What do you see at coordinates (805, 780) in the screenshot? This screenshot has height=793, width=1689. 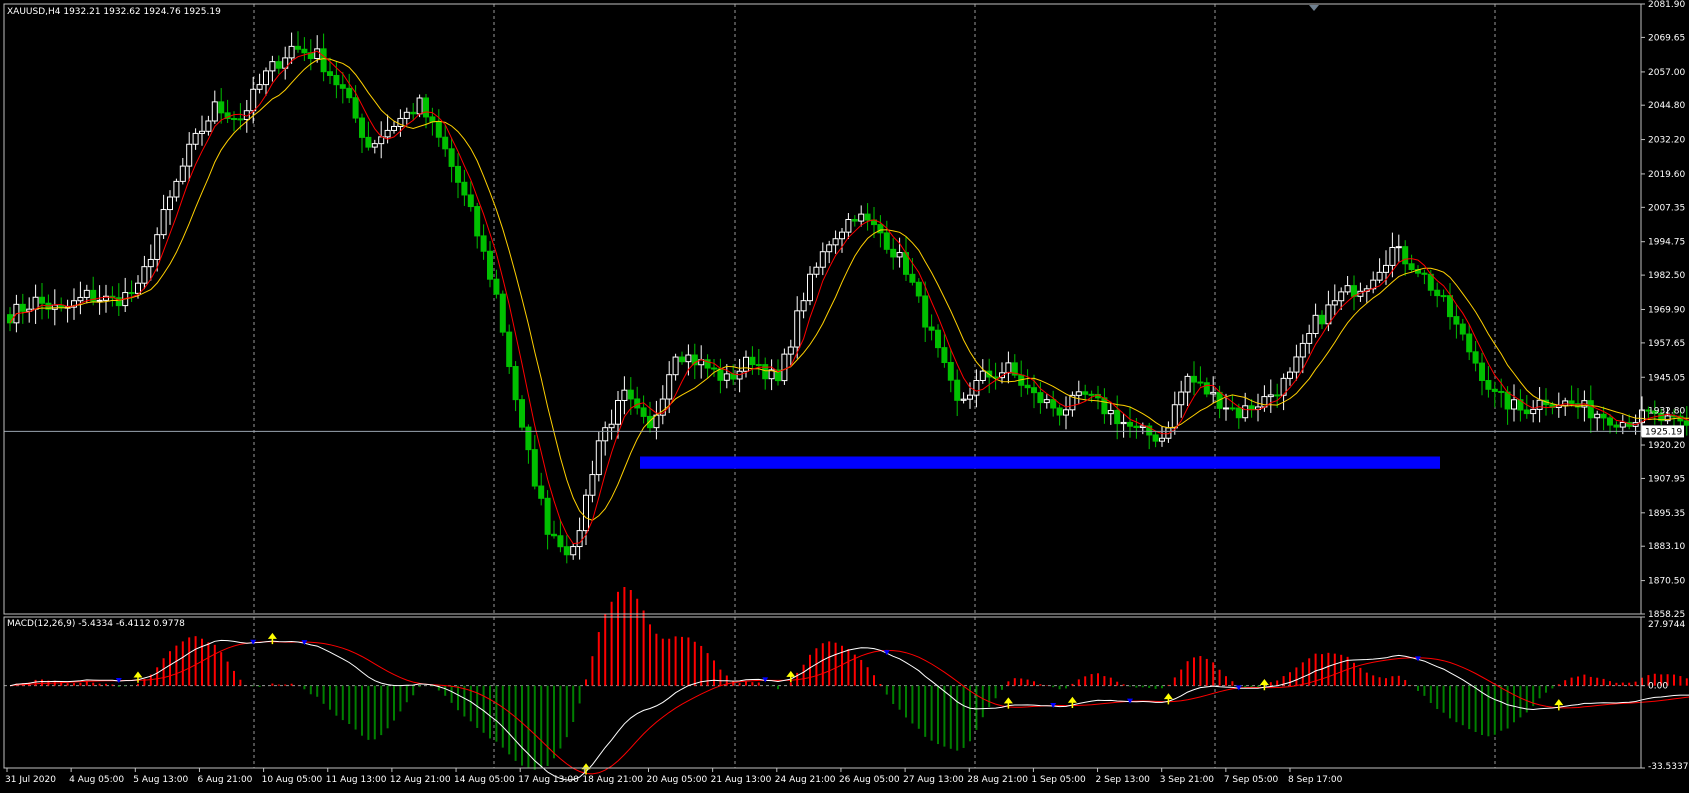 I see `time-tick-label: 24 Aug 21:00` at bounding box center [805, 780].